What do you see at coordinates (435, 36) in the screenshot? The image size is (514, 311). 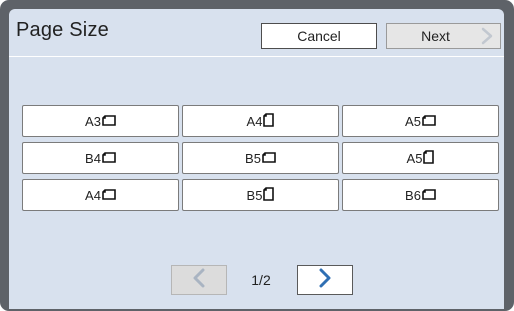 I see `next-button-label: Next` at bounding box center [435, 36].